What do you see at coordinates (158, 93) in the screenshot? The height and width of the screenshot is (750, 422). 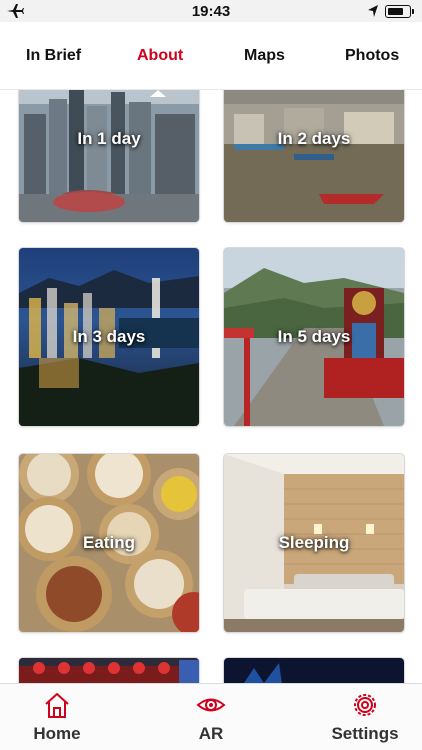 I see `active-tab-indicator` at bounding box center [158, 93].